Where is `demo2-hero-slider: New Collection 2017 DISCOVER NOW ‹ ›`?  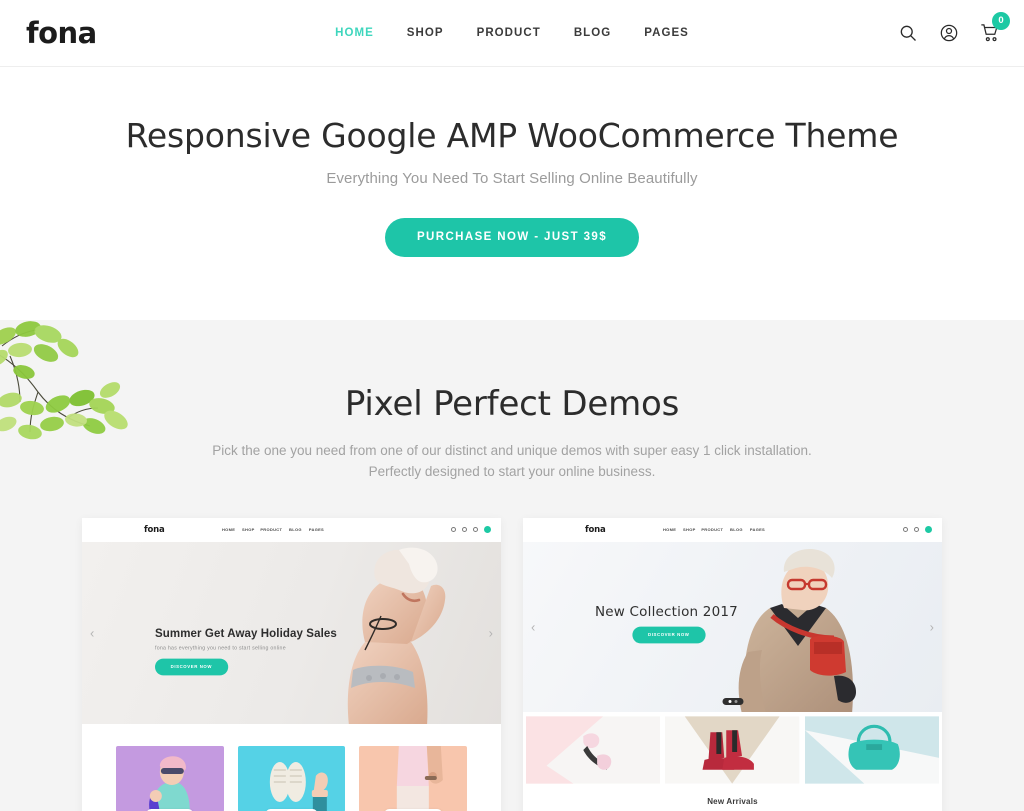 demo2-hero-slider: New Collection 2017 DISCOVER NOW ‹ › is located at coordinates (732, 626).